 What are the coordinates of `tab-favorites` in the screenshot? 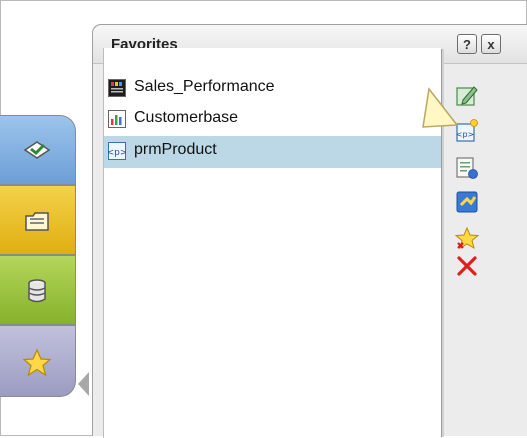 It's located at (38, 361).